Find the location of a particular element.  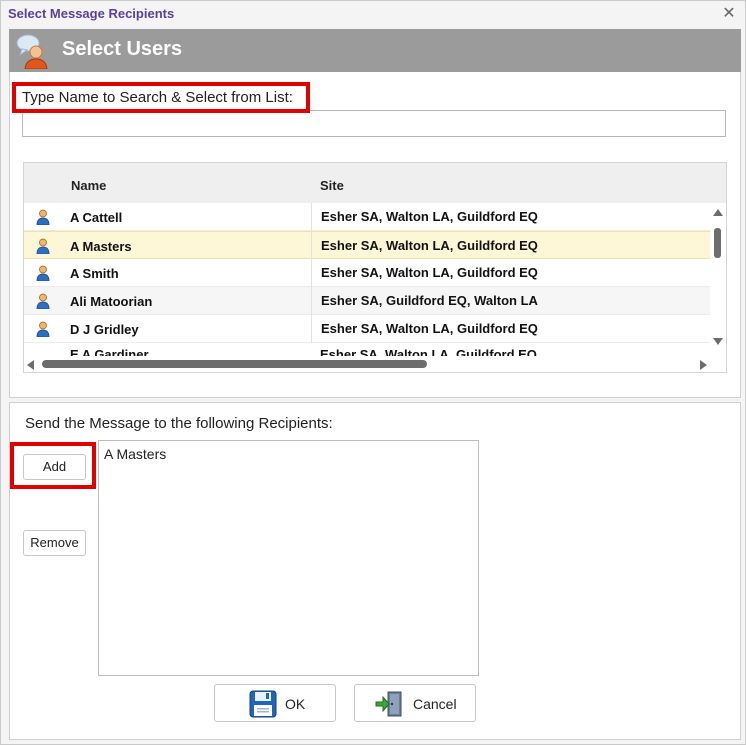

section-title: Select Users is located at coordinates (122, 49).